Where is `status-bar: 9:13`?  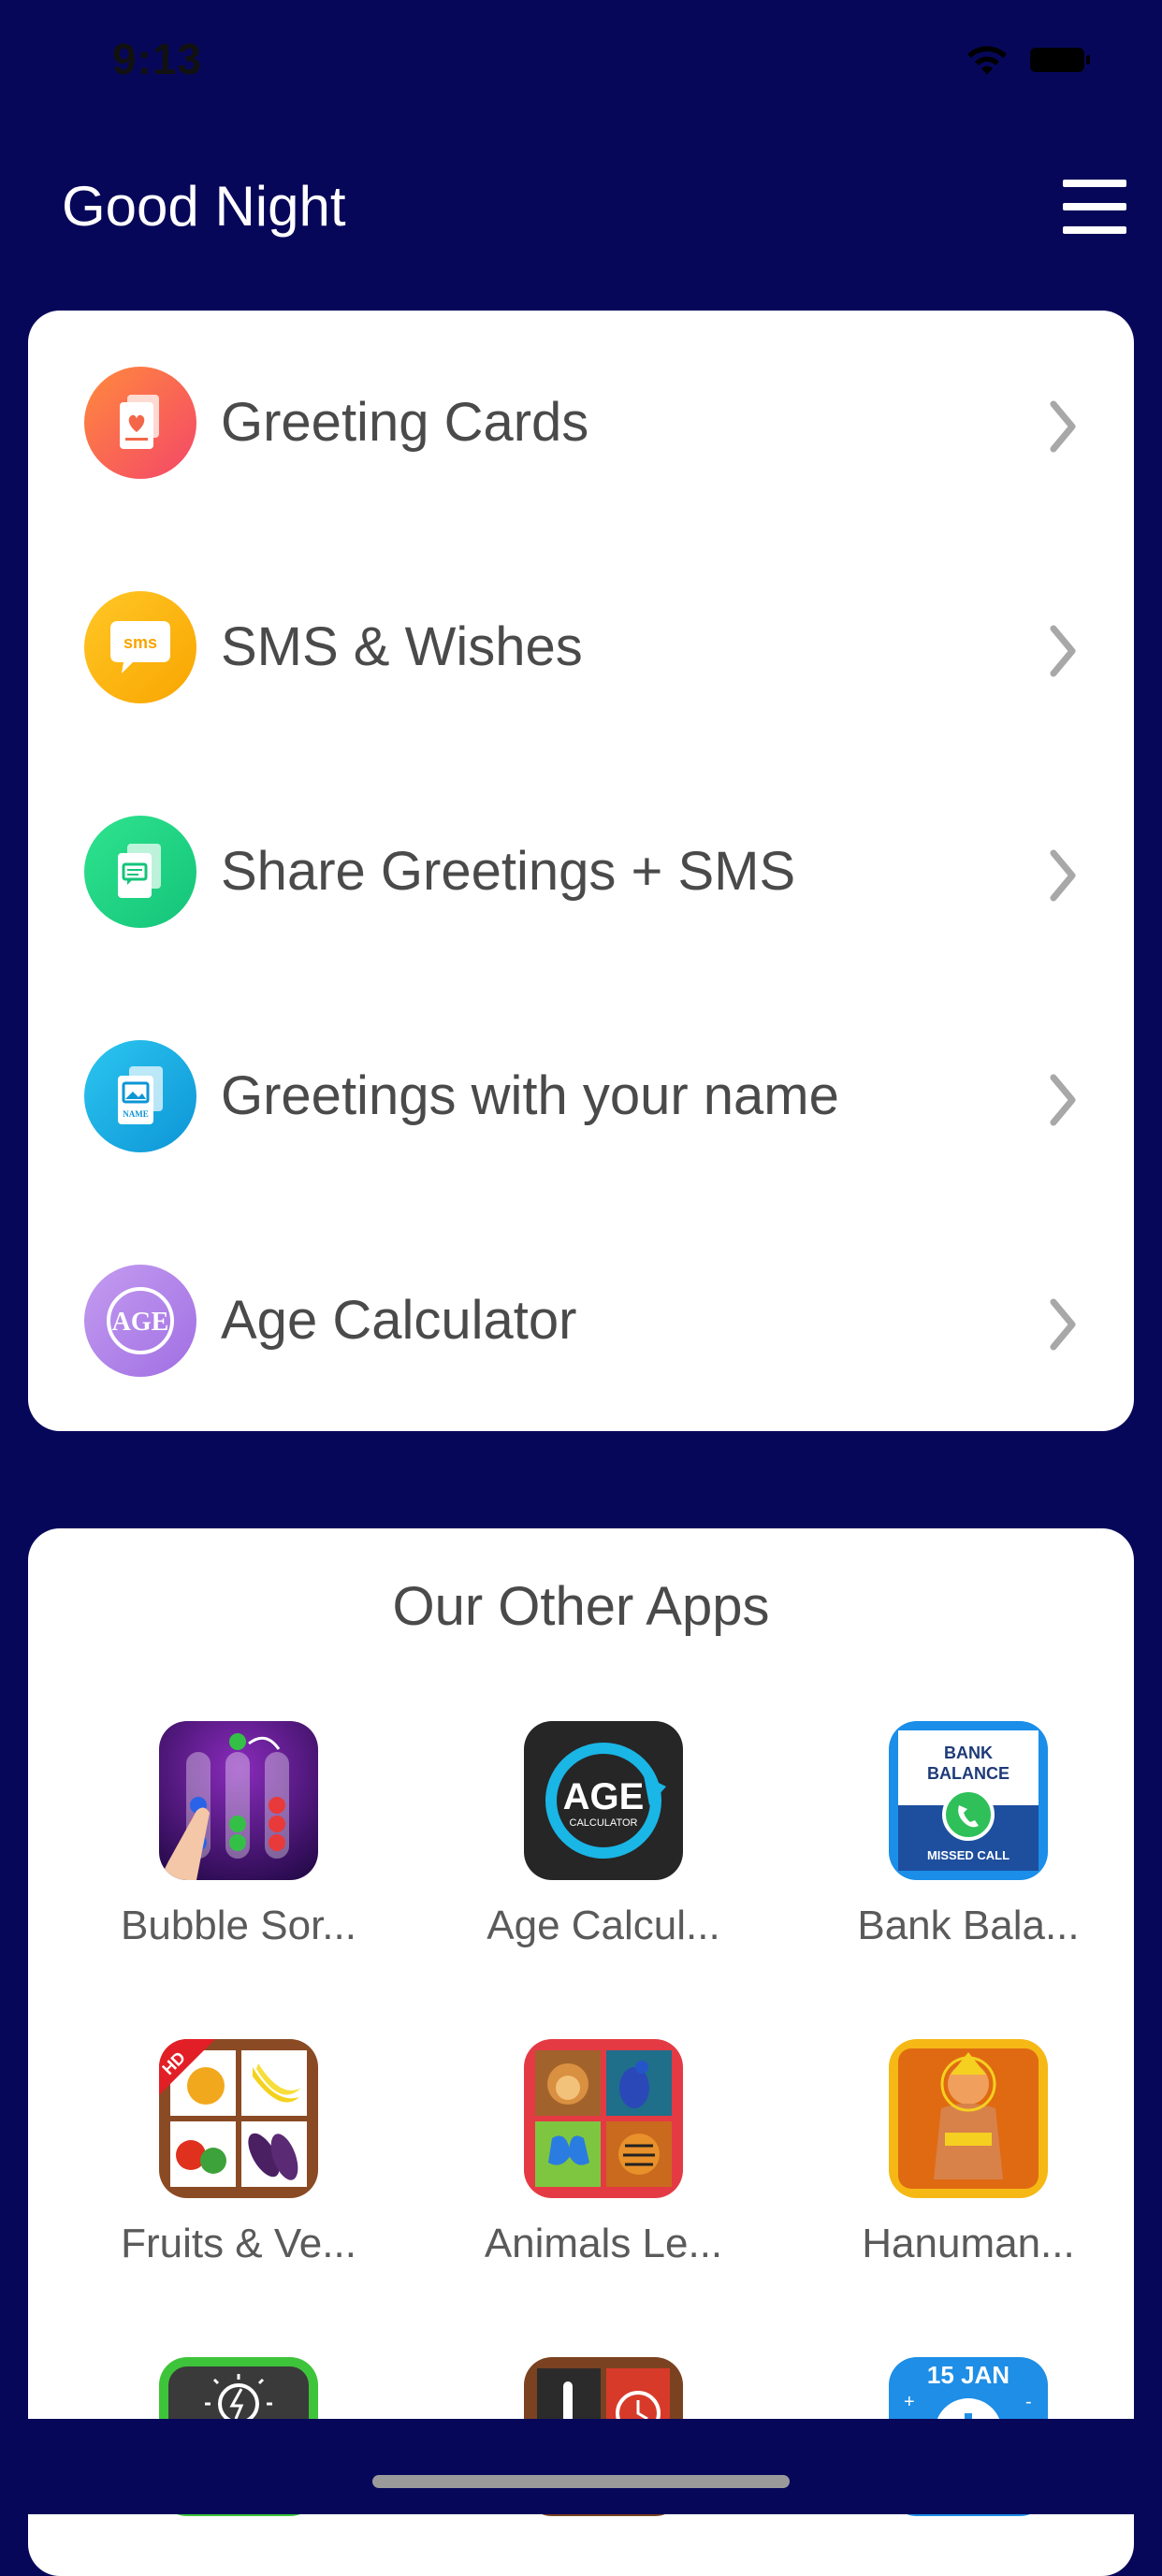
status-bar: 9:13 is located at coordinates (581, 61).